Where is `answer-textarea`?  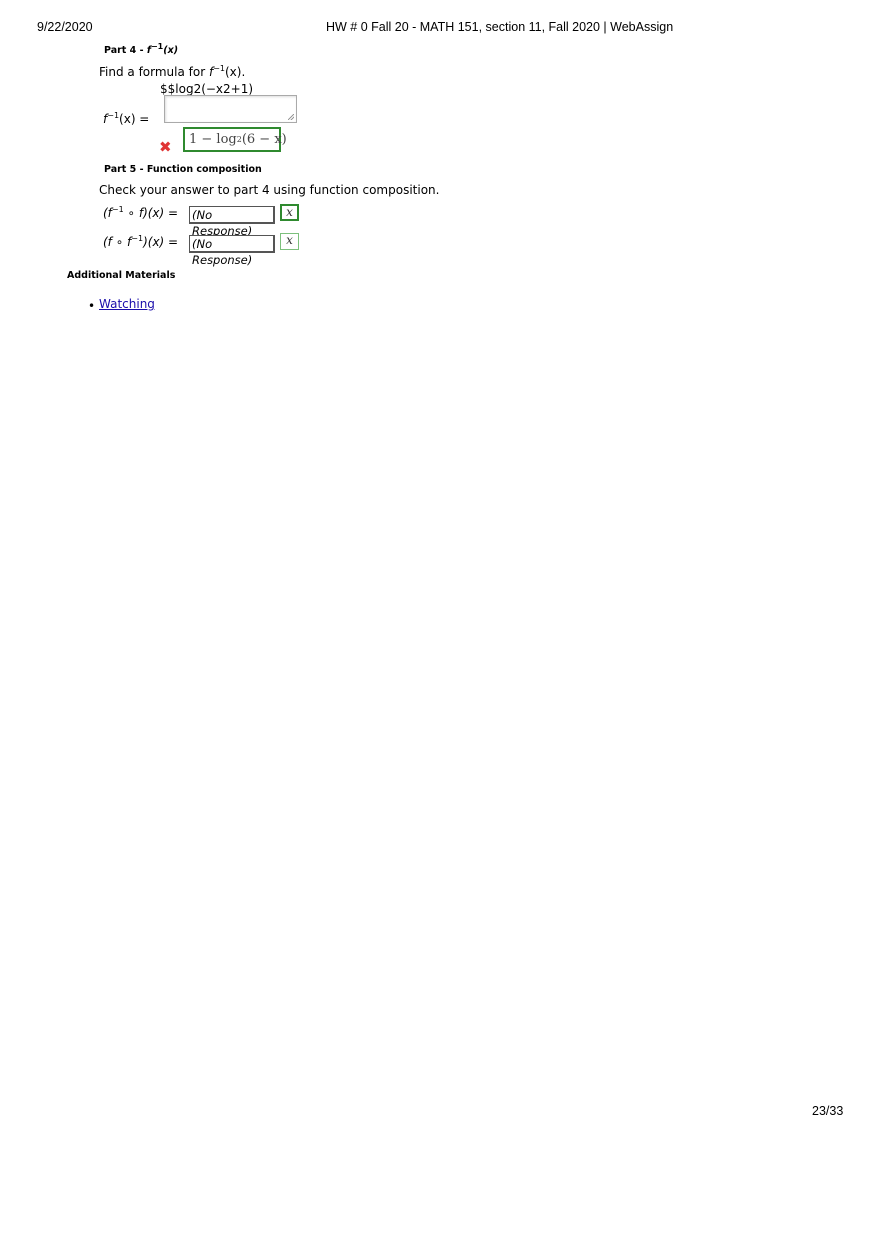 answer-textarea is located at coordinates (230, 109).